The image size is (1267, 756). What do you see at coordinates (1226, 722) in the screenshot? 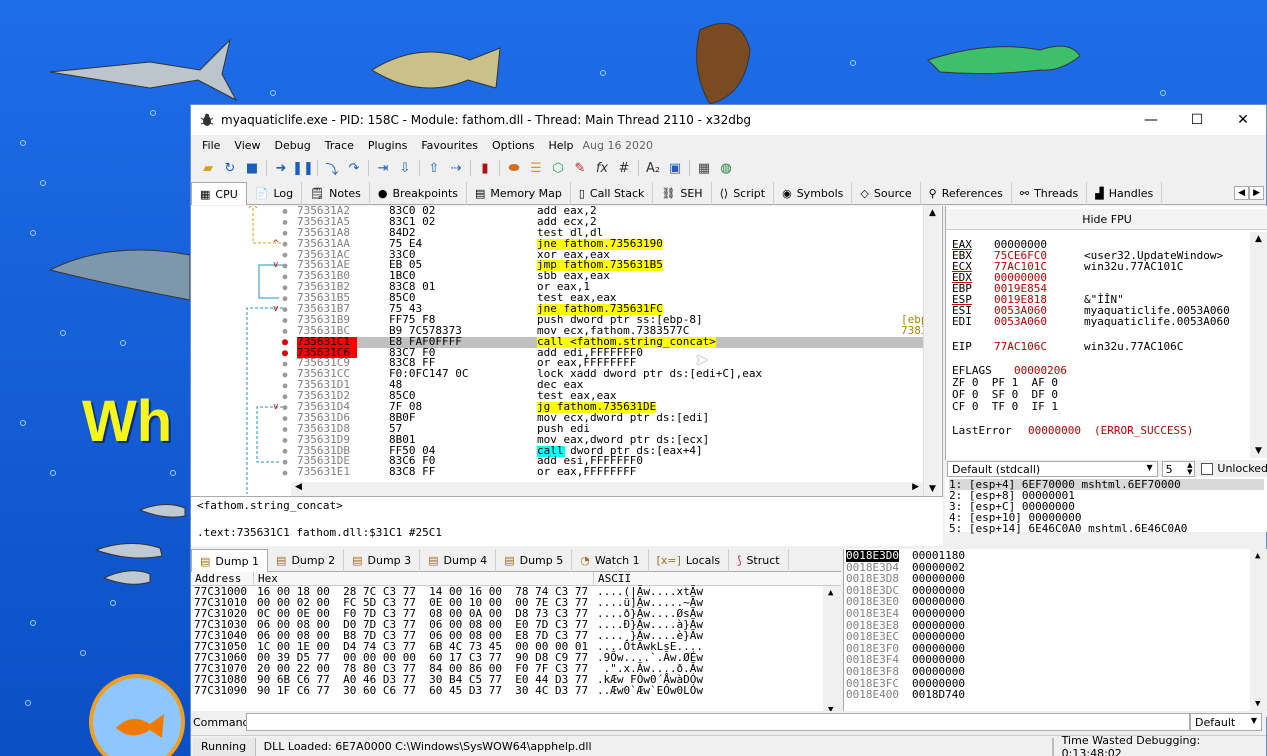
I see `command-mode-select: Default ▼` at bounding box center [1226, 722].